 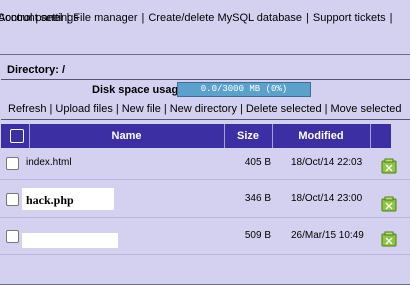 I want to click on file-table-header: Name Size Modified, so click(x=196, y=136).